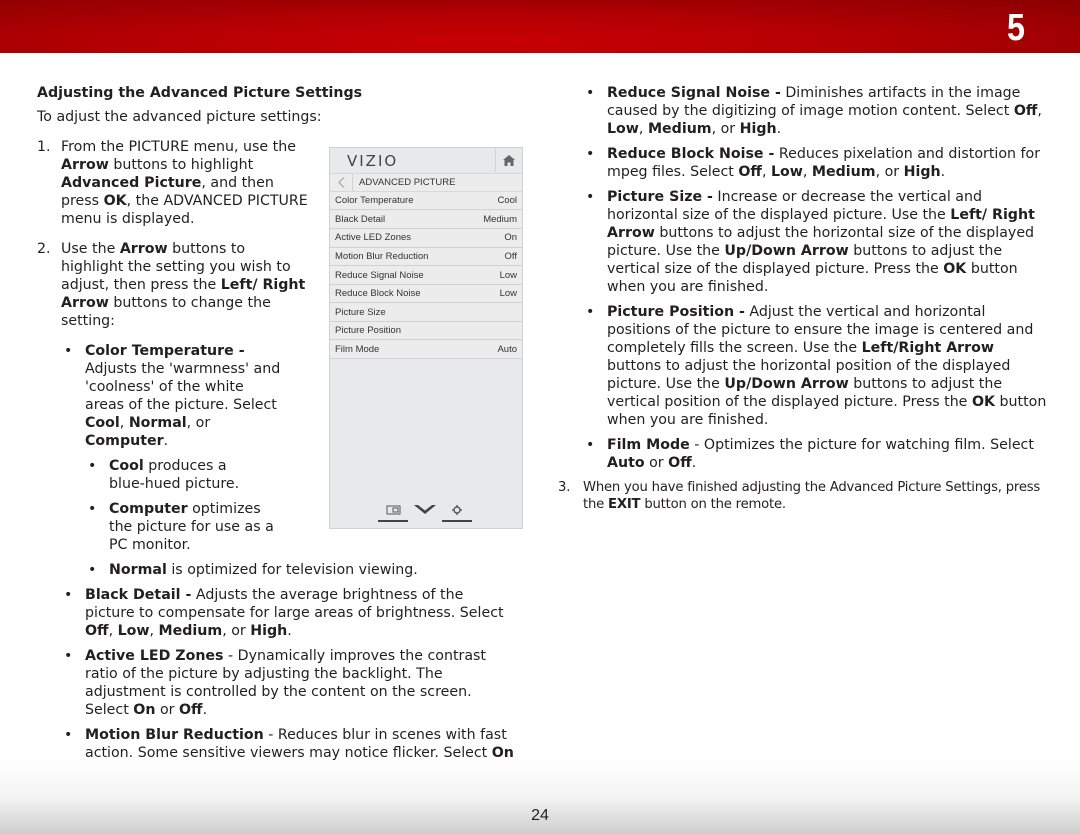 The width and height of the screenshot is (1080, 834). I want to click on tv-menu-item-label: Reduce Signal Noise, so click(379, 275).